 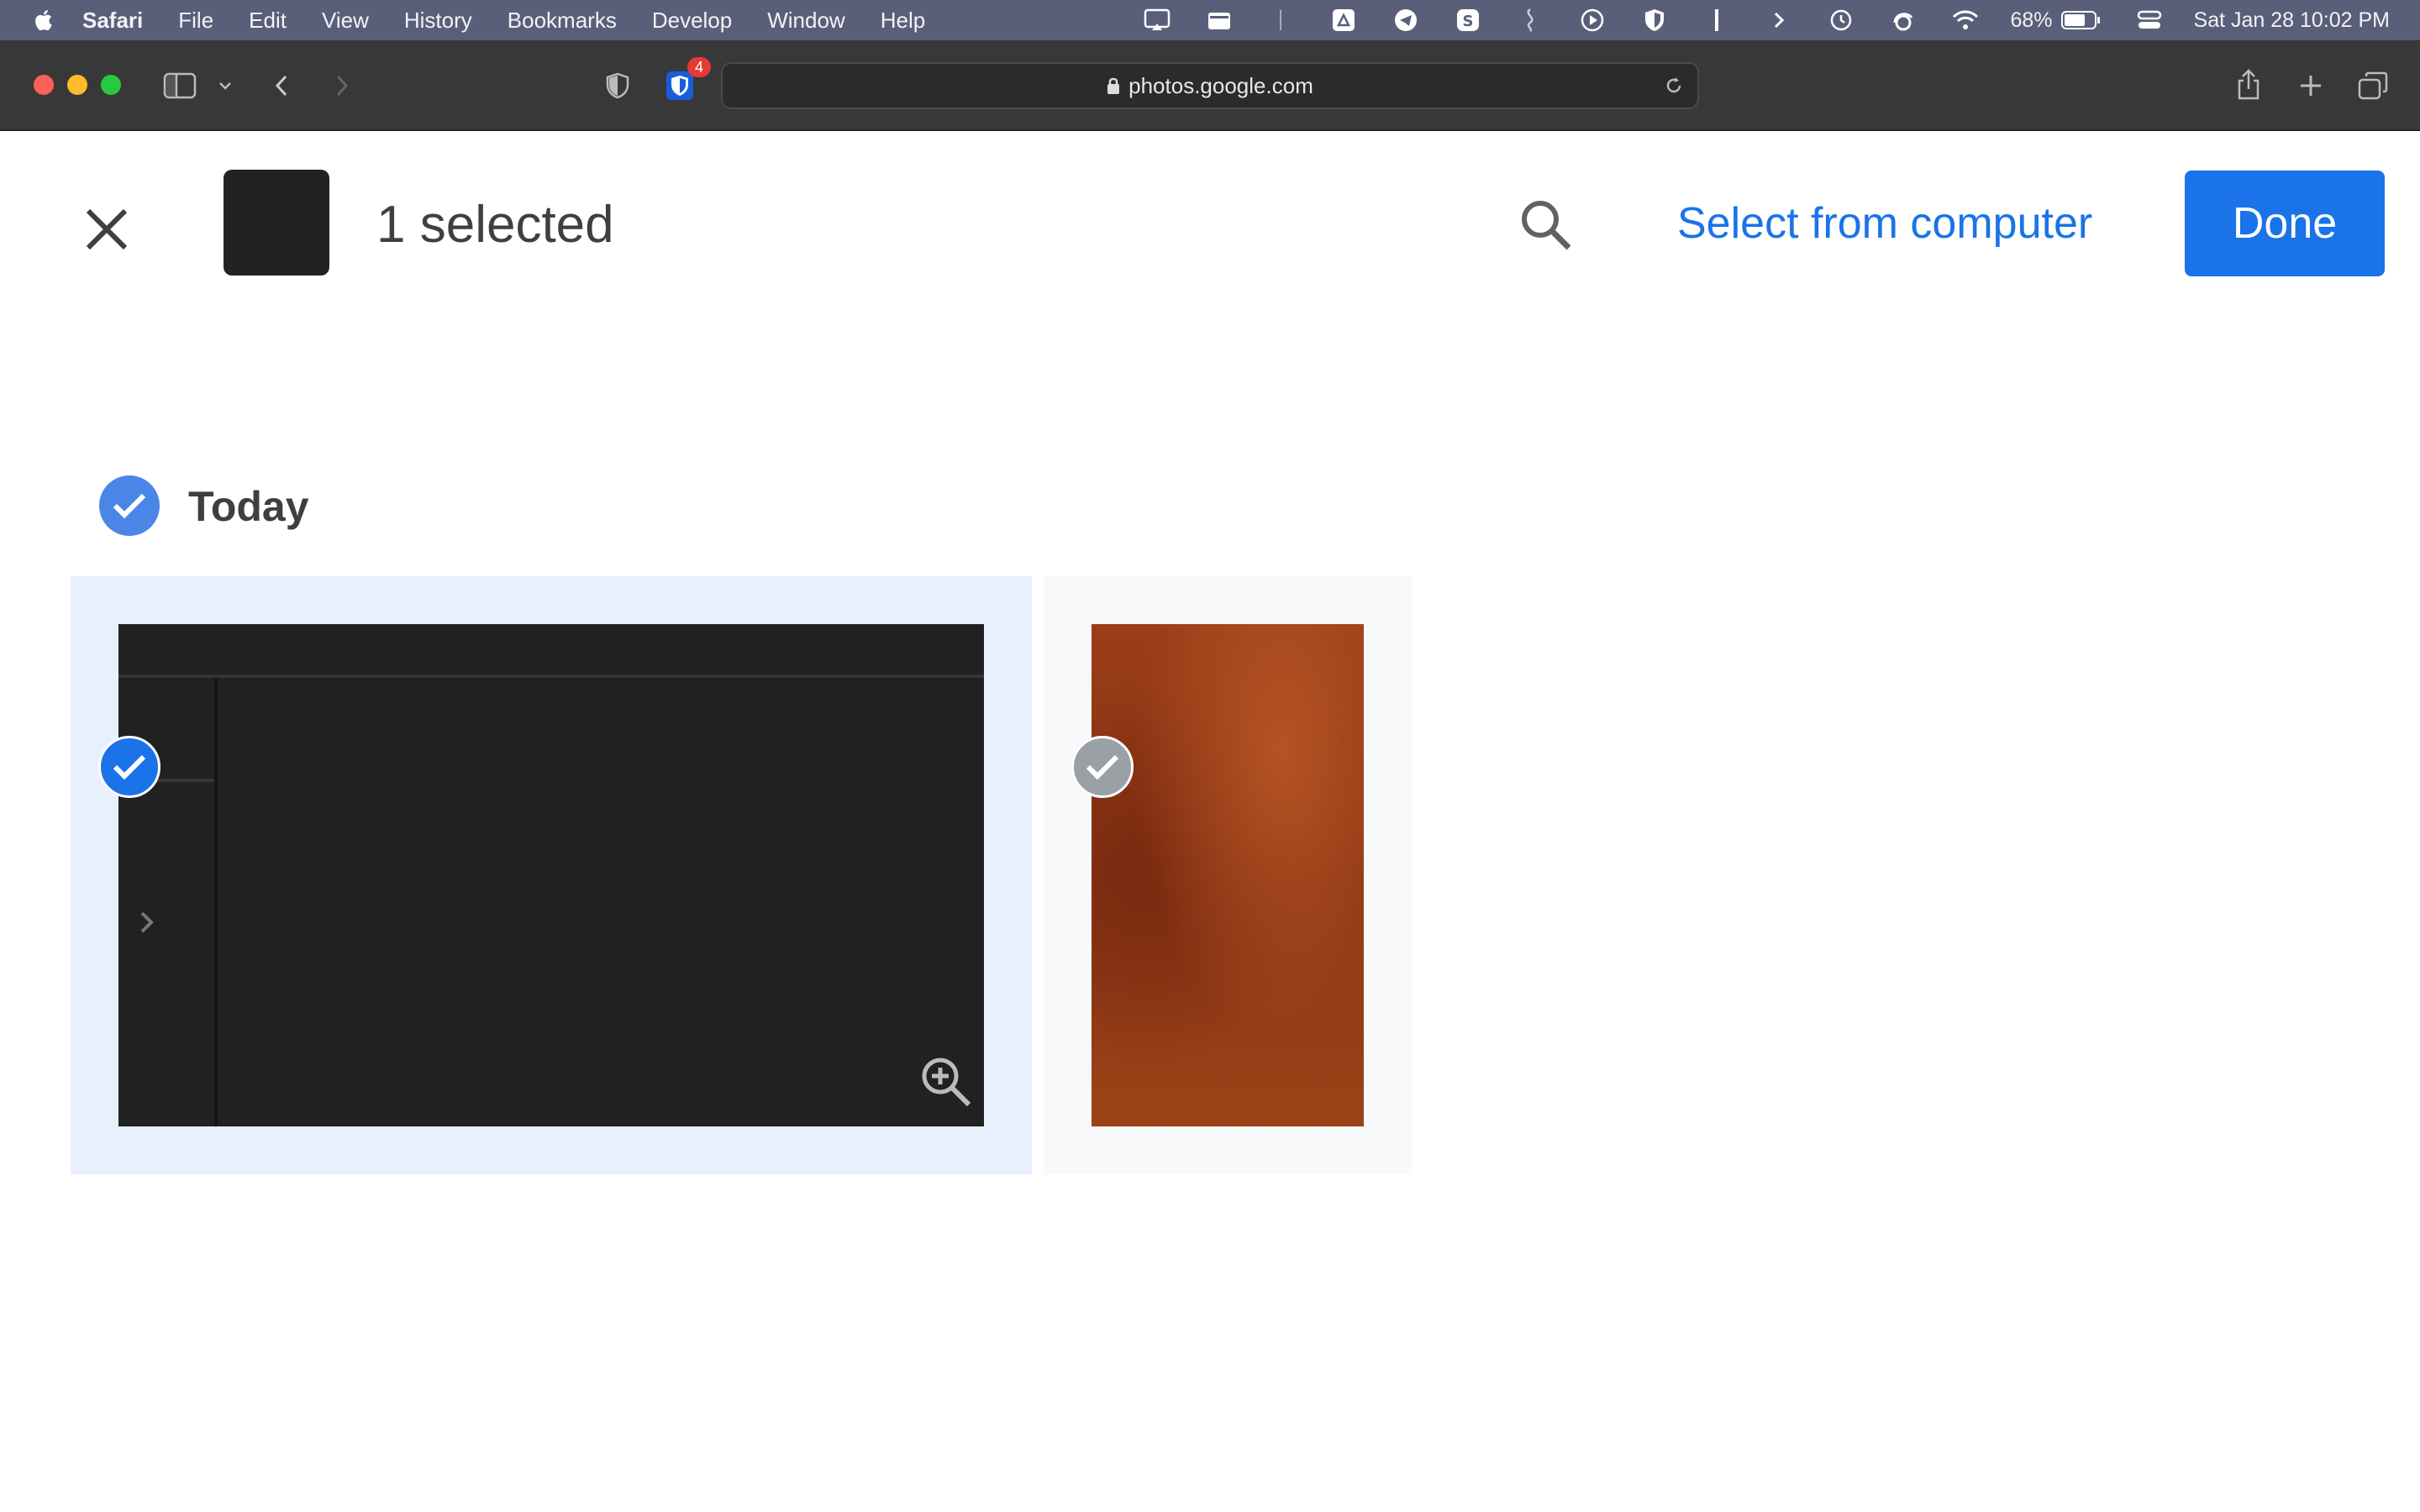 What do you see at coordinates (1592, 20) in the screenshot?
I see `play-circle-icon` at bounding box center [1592, 20].